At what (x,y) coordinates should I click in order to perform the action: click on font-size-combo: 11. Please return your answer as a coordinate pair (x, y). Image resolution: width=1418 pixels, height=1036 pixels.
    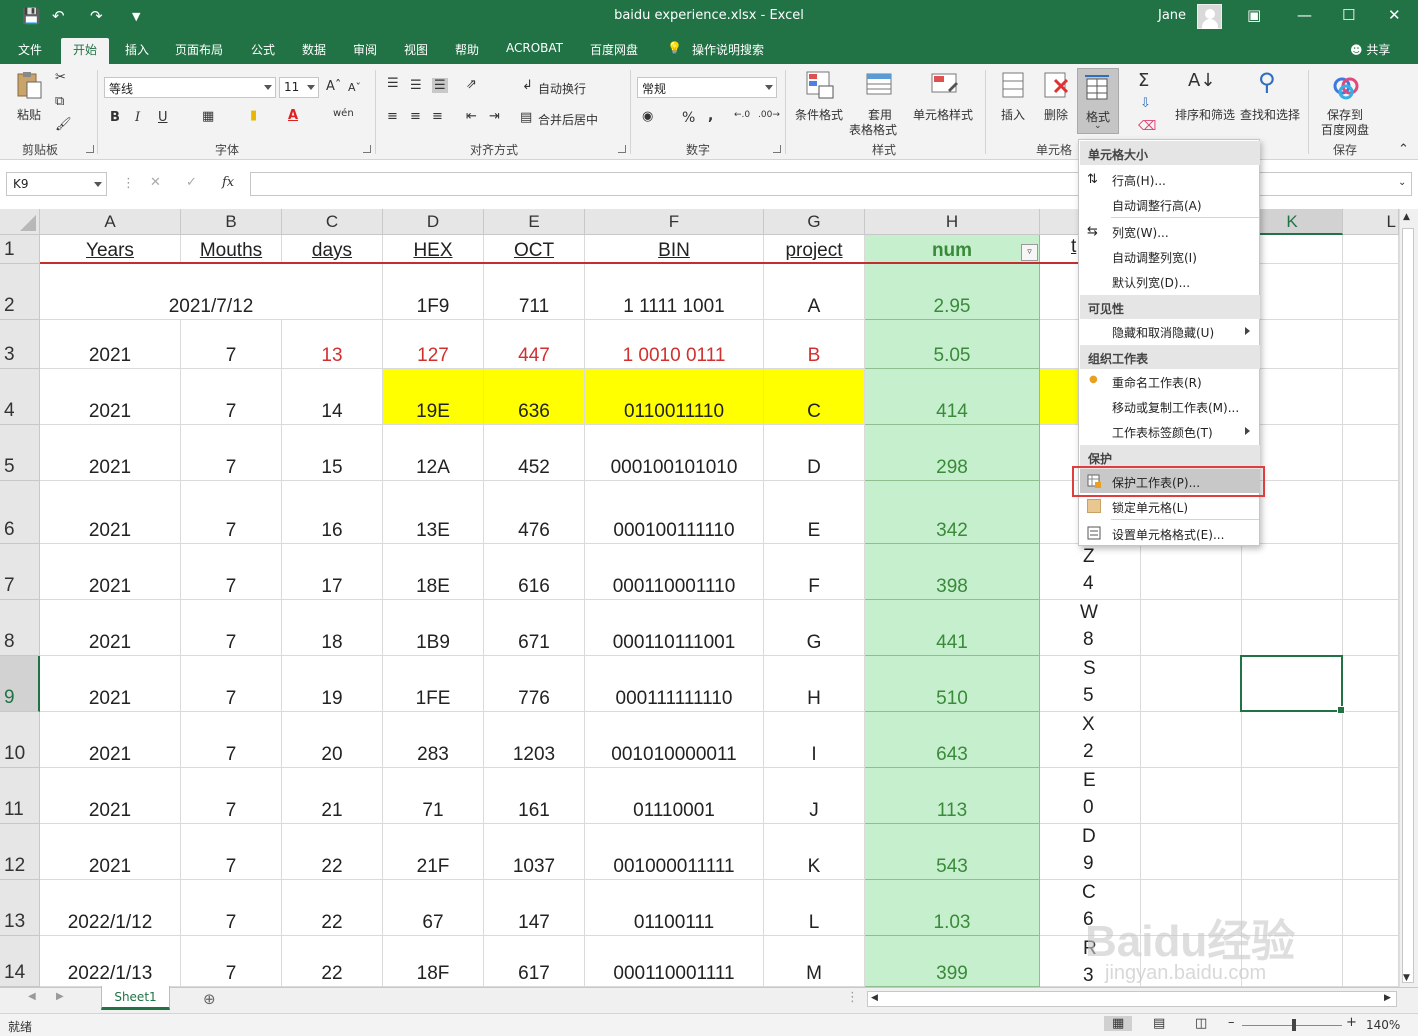
    Looking at the image, I should click on (299, 87).